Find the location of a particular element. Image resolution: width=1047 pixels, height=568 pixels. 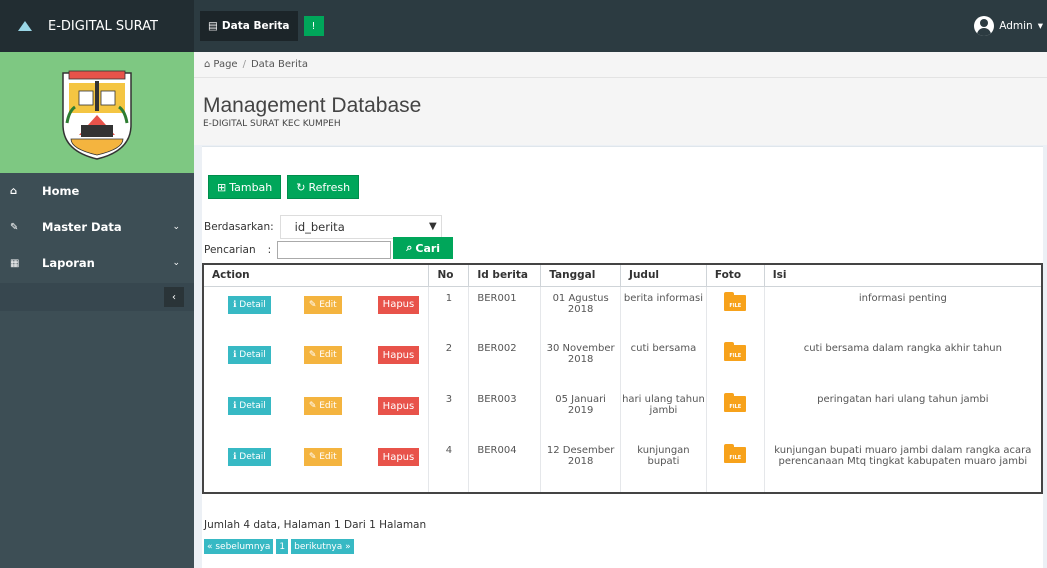

refresh-label: Refresh is located at coordinates (329, 187).